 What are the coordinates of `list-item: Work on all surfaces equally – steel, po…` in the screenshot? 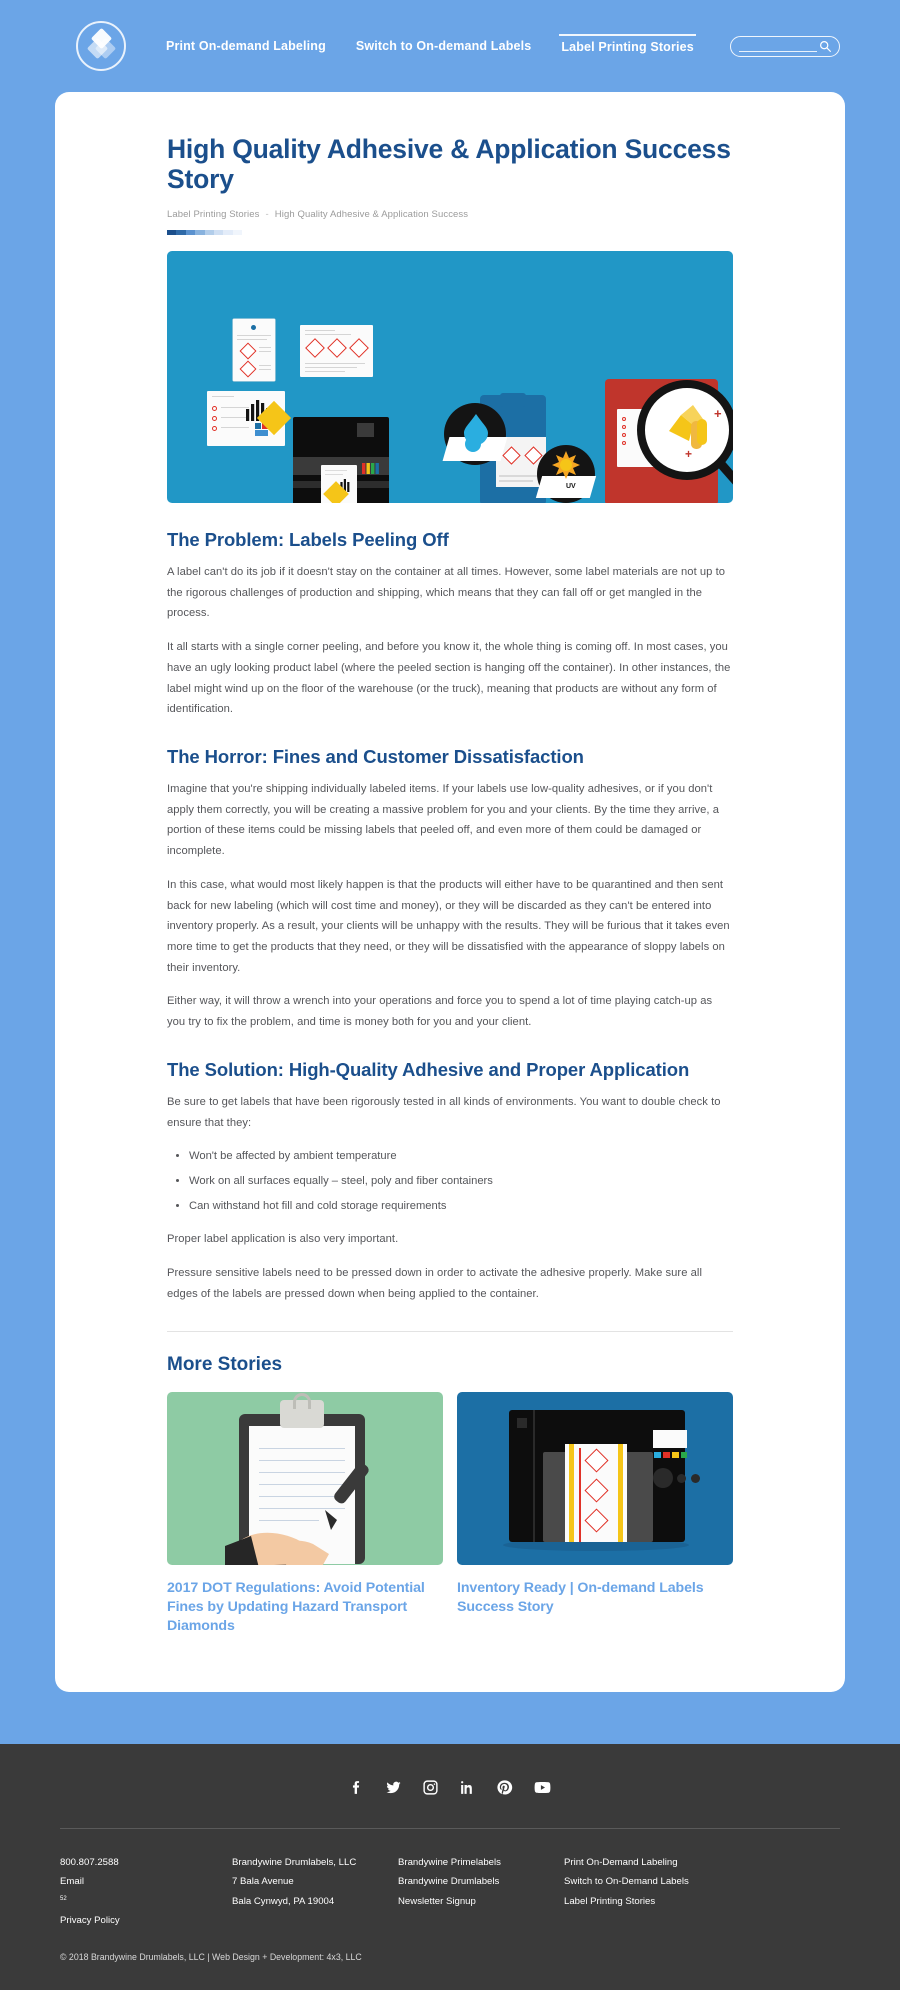 It's located at (461, 1181).